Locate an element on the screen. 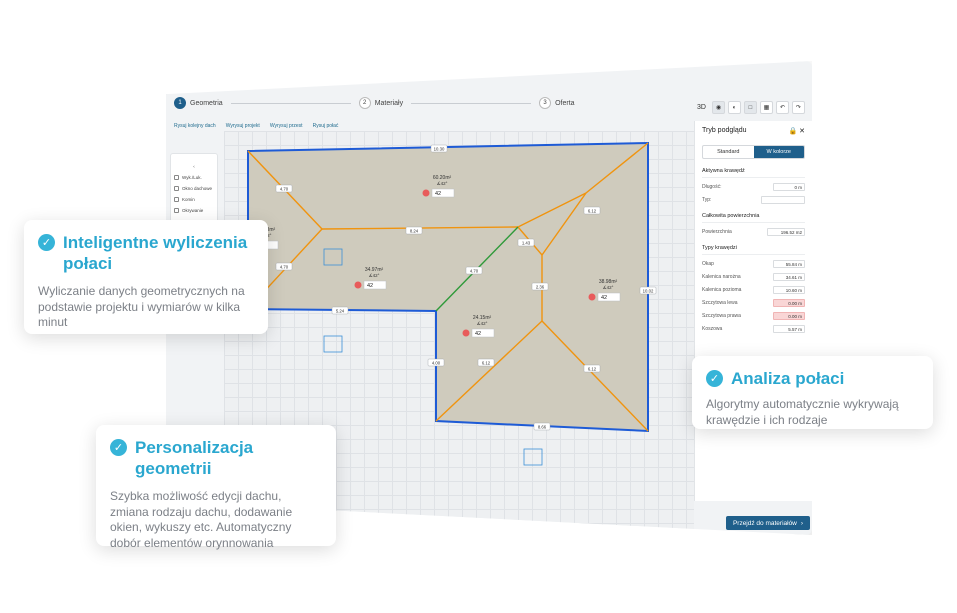  area-label: Powierzchnia is located at coordinates (717, 232).